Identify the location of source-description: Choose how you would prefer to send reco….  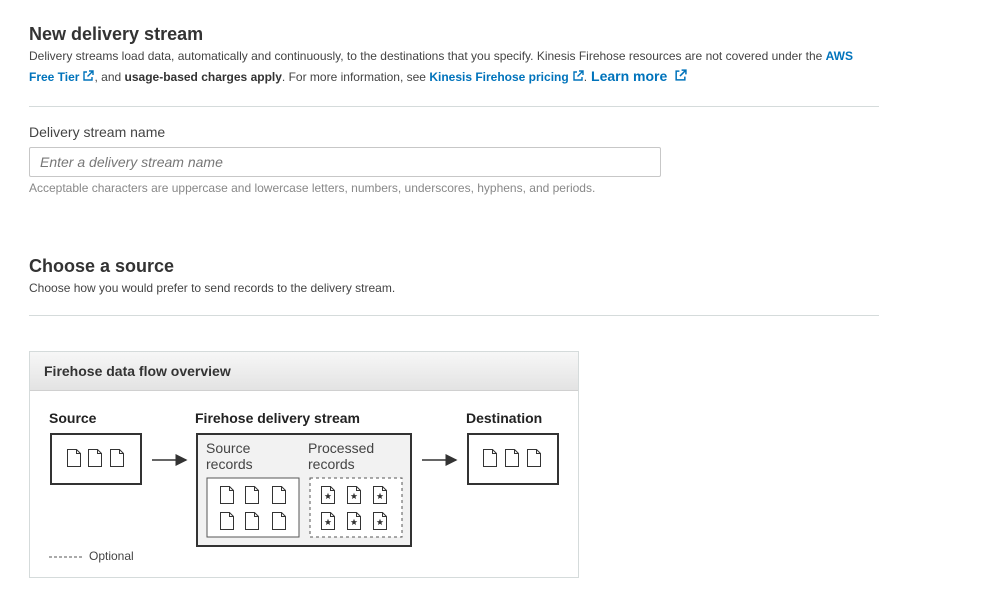
(212, 288).